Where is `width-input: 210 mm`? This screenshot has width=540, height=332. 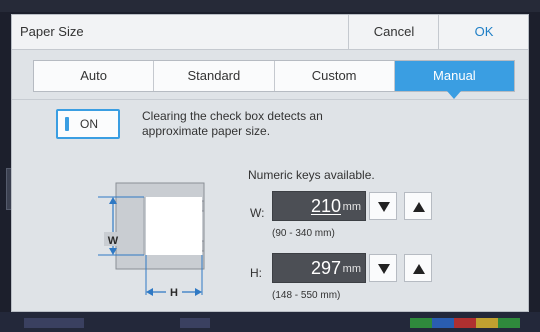
width-input: 210 mm is located at coordinates (319, 206).